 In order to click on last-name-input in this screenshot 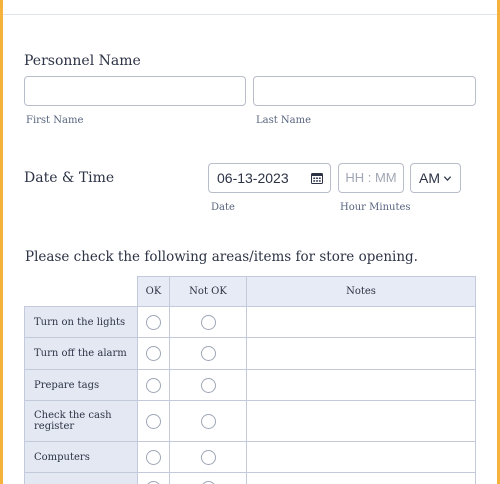, I will do `click(364, 91)`.